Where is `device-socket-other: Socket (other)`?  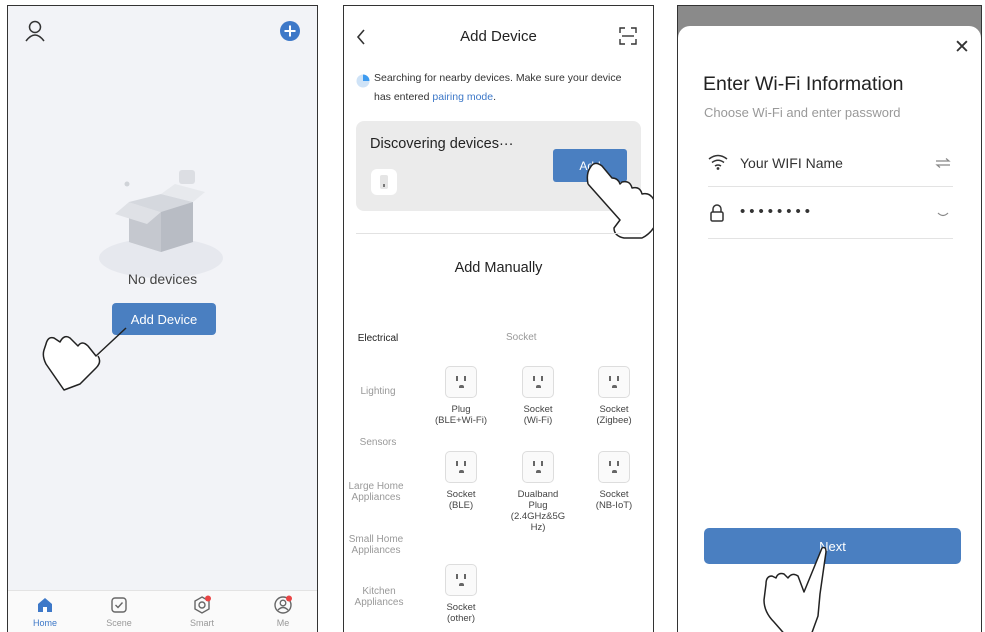 device-socket-other: Socket (other) is located at coordinates (461, 594).